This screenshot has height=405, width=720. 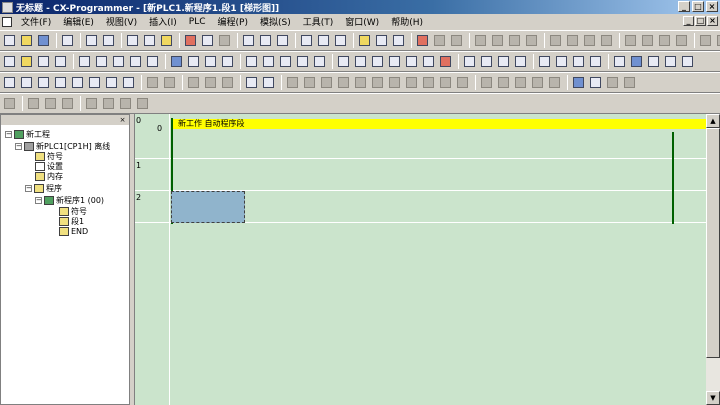 What do you see at coordinates (364, 40) in the screenshot?
I see `online-icon` at bounding box center [364, 40].